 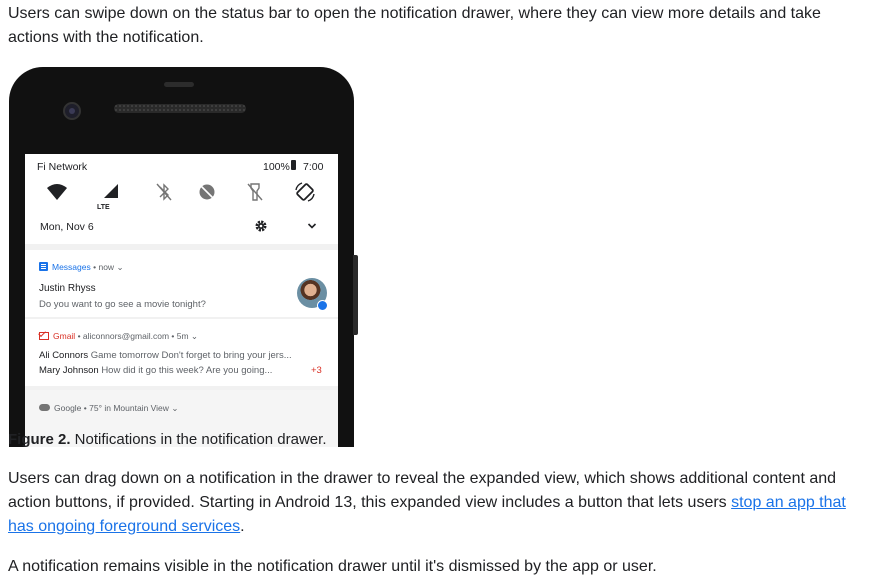 I want to click on battery-percent: 100%, so click(x=276, y=167).